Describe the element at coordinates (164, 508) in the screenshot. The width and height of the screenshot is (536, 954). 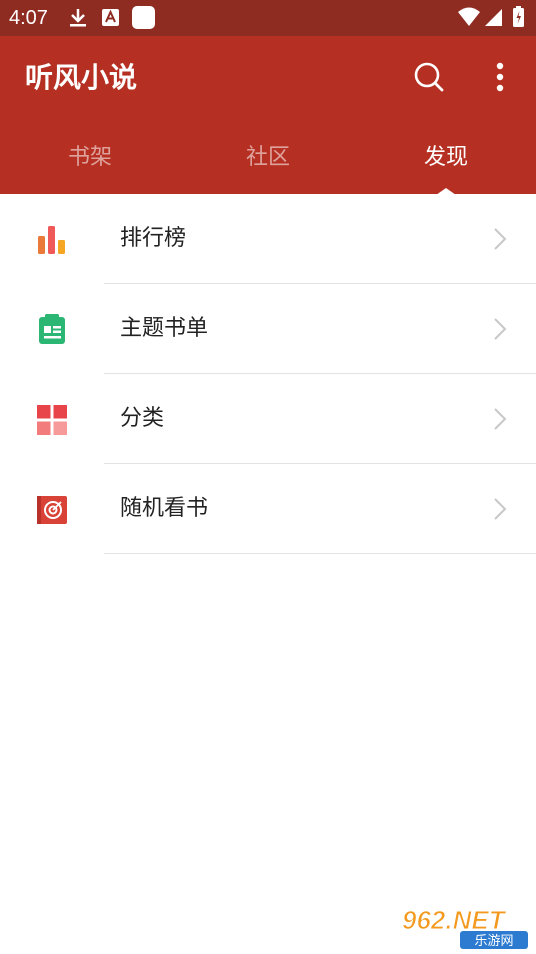
I see `list-item-label: 随机看书` at that location.